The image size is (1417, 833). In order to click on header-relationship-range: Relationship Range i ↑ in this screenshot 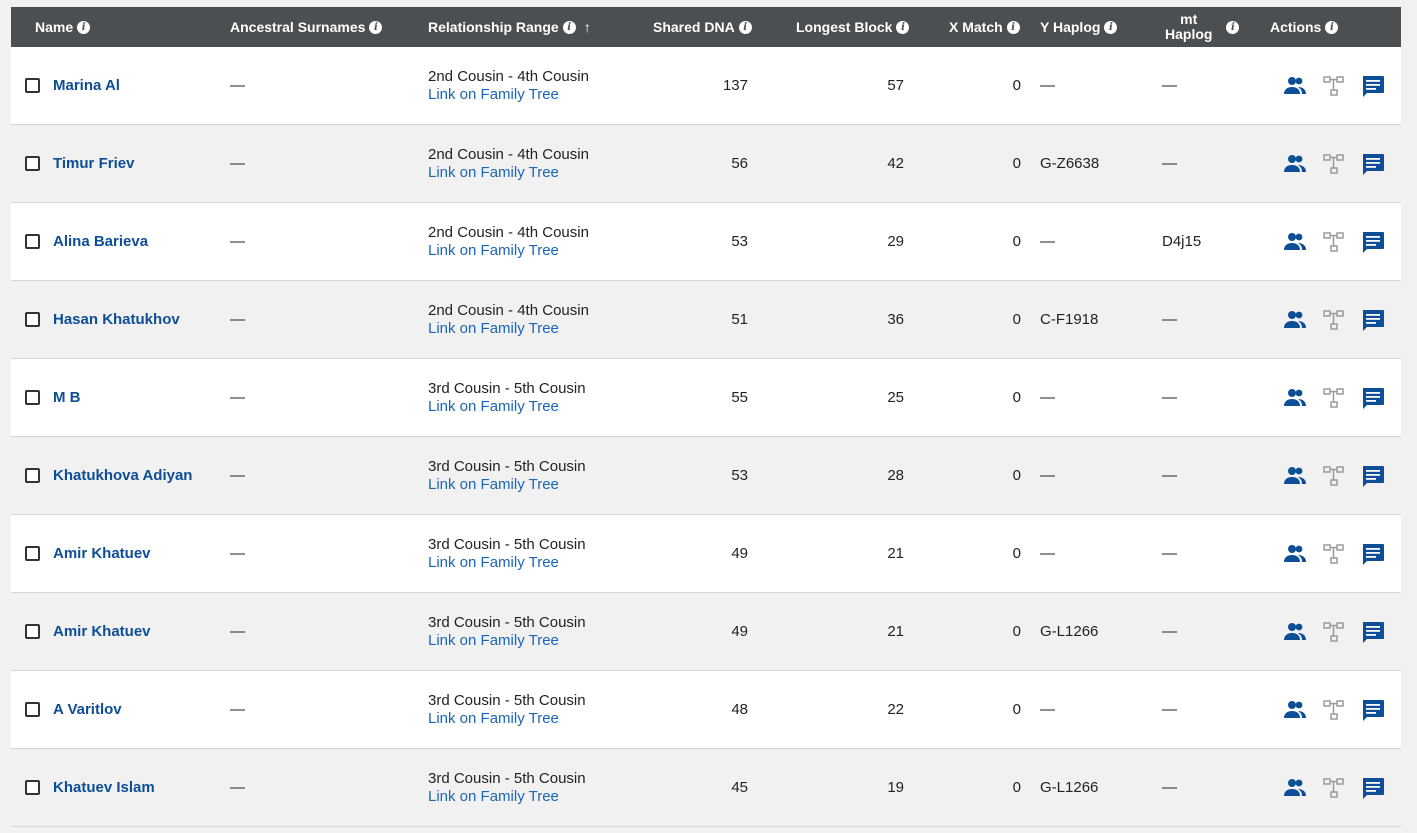, I will do `click(509, 27)`.